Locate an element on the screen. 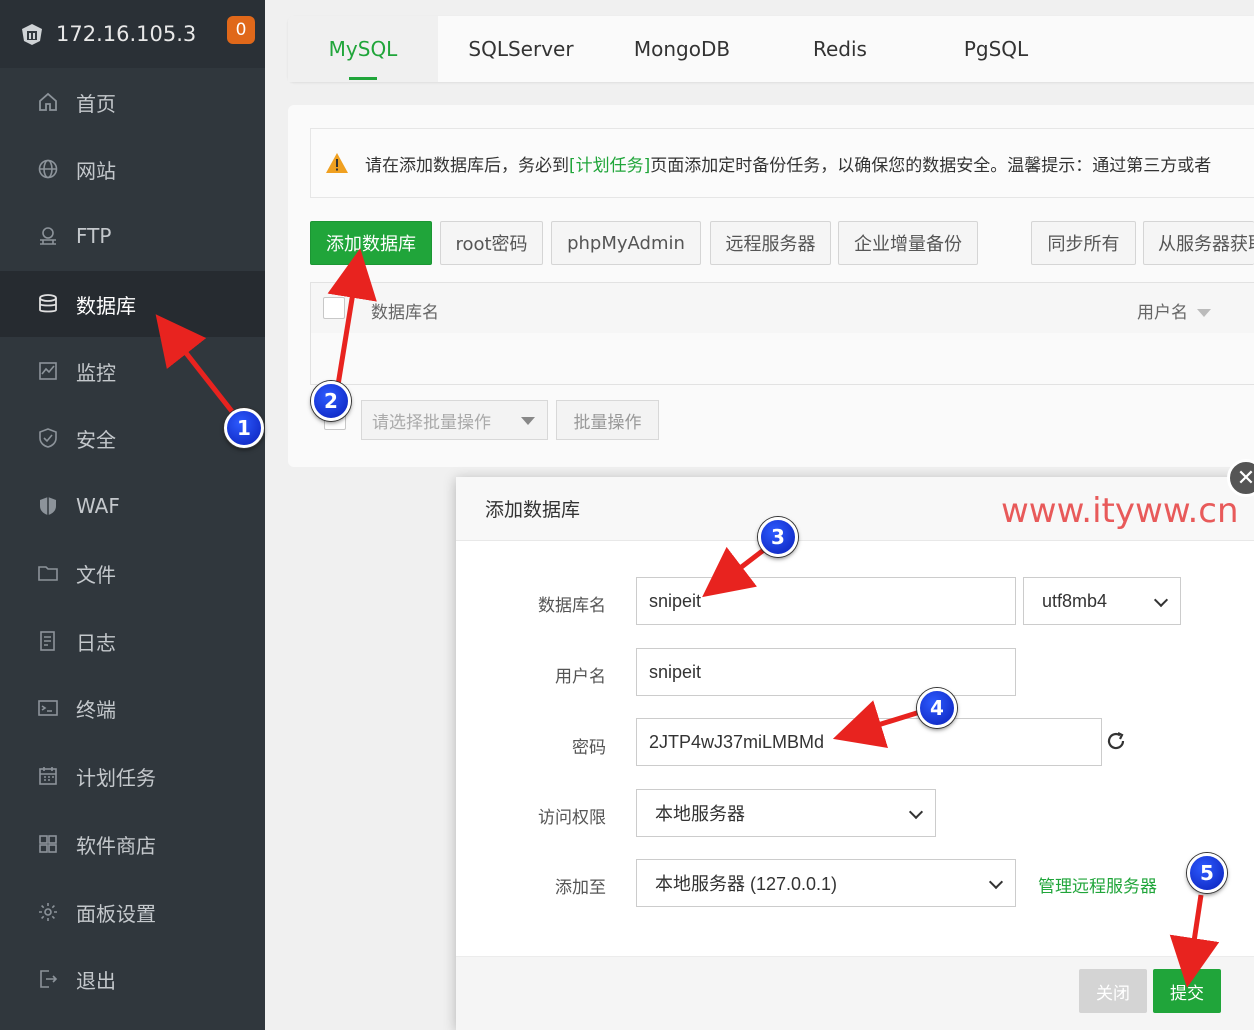 The height and width of the screenshot is (1030, 1254). waf-icon is located at coordinates (48, 506).